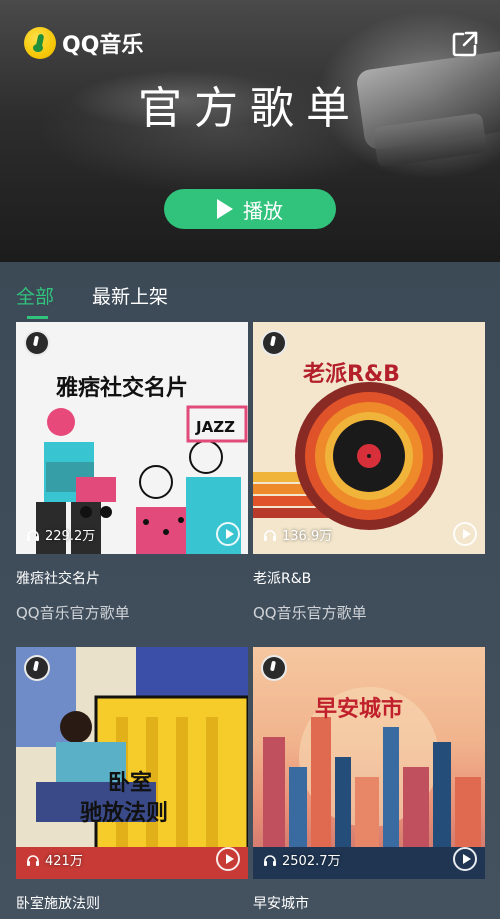 The image size is (500, 919). Describe the element at coordinates (250, 290) in the screenshot. I see `category-tabs: 全部 最新上架` at that location.